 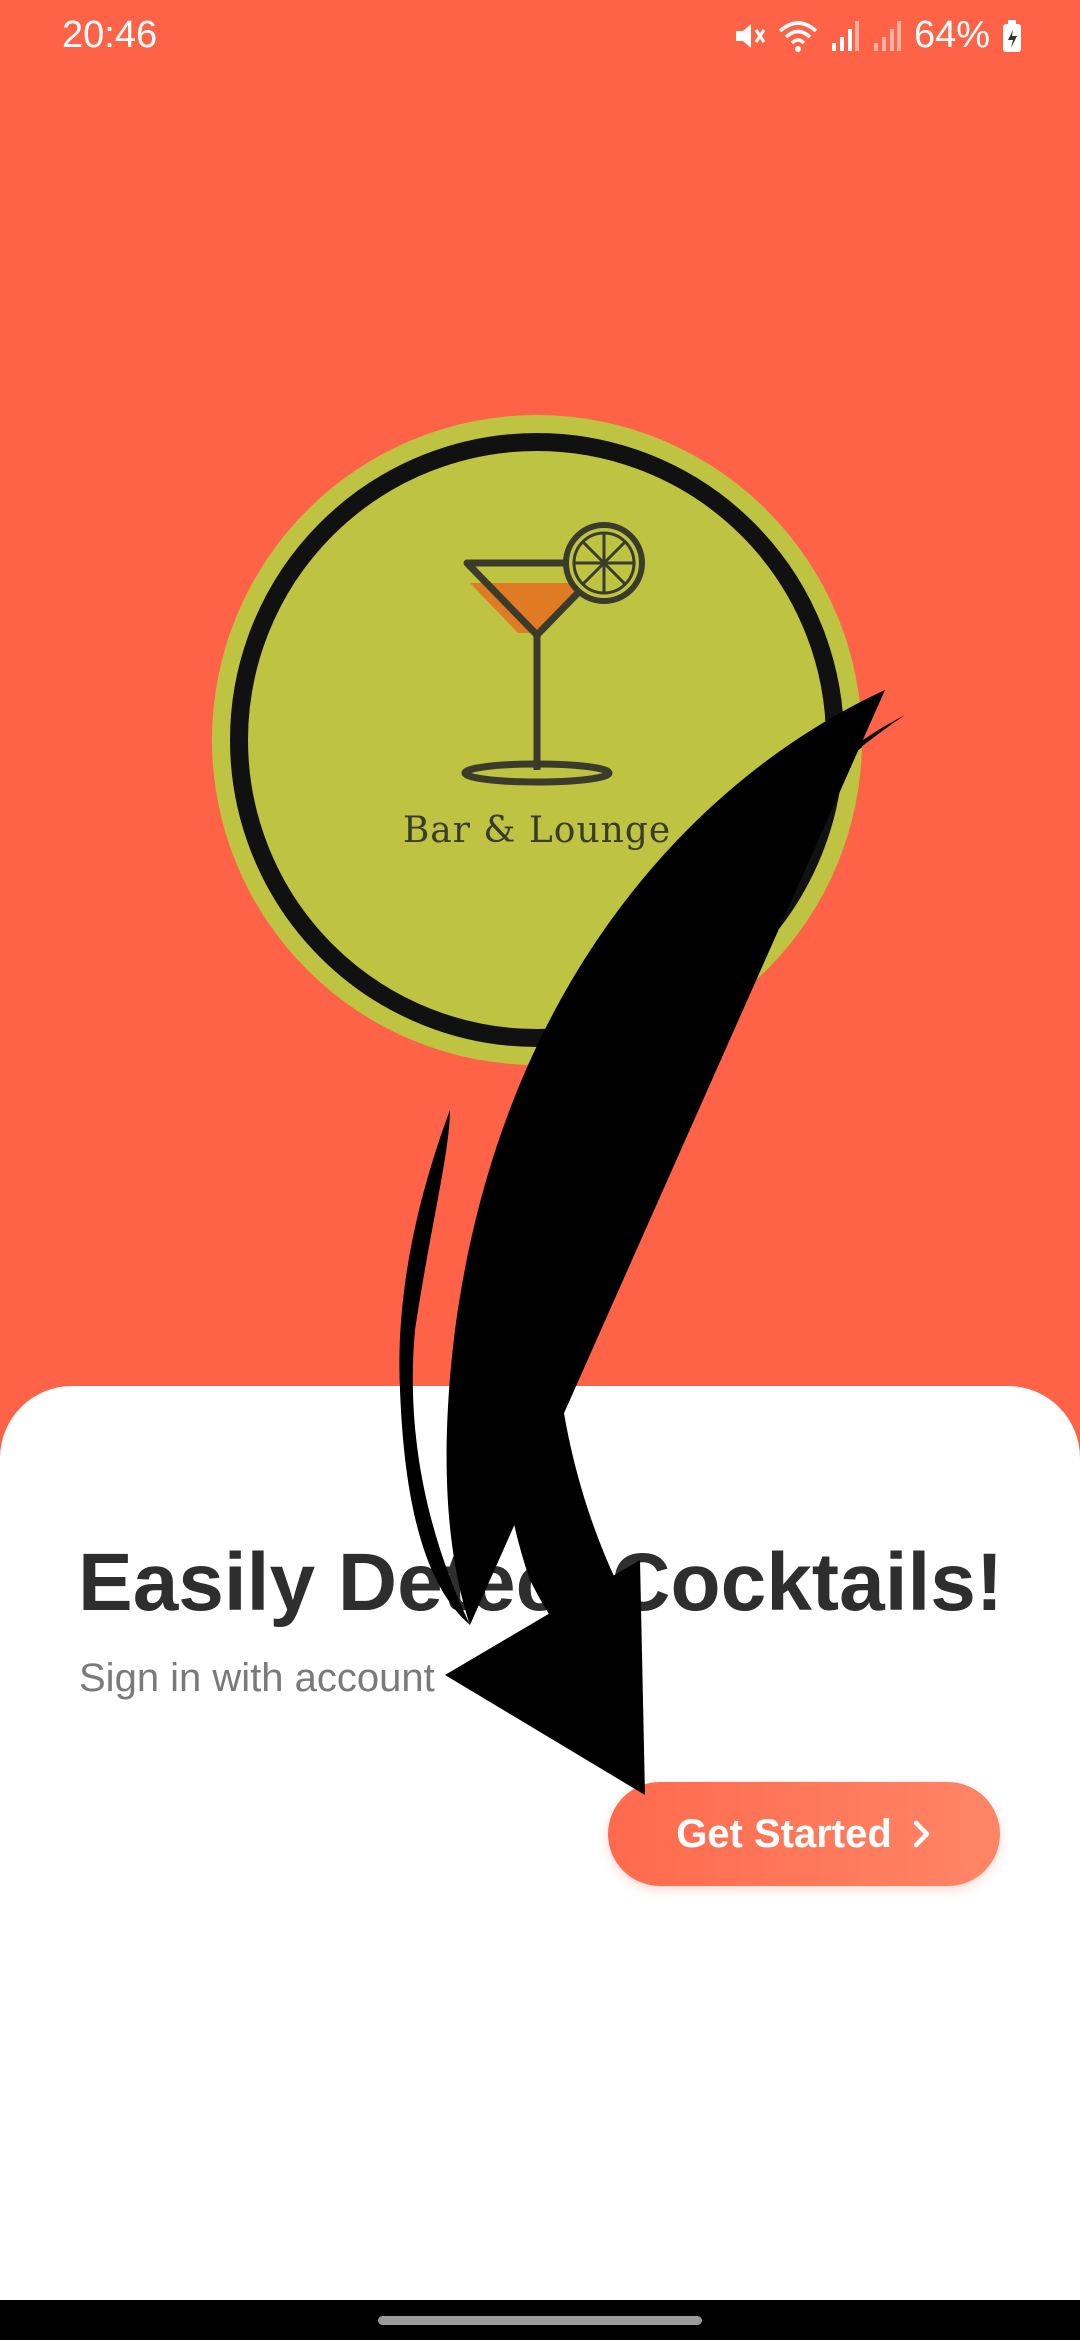 I want to click on signal-icon, so click(x=845, y=35).